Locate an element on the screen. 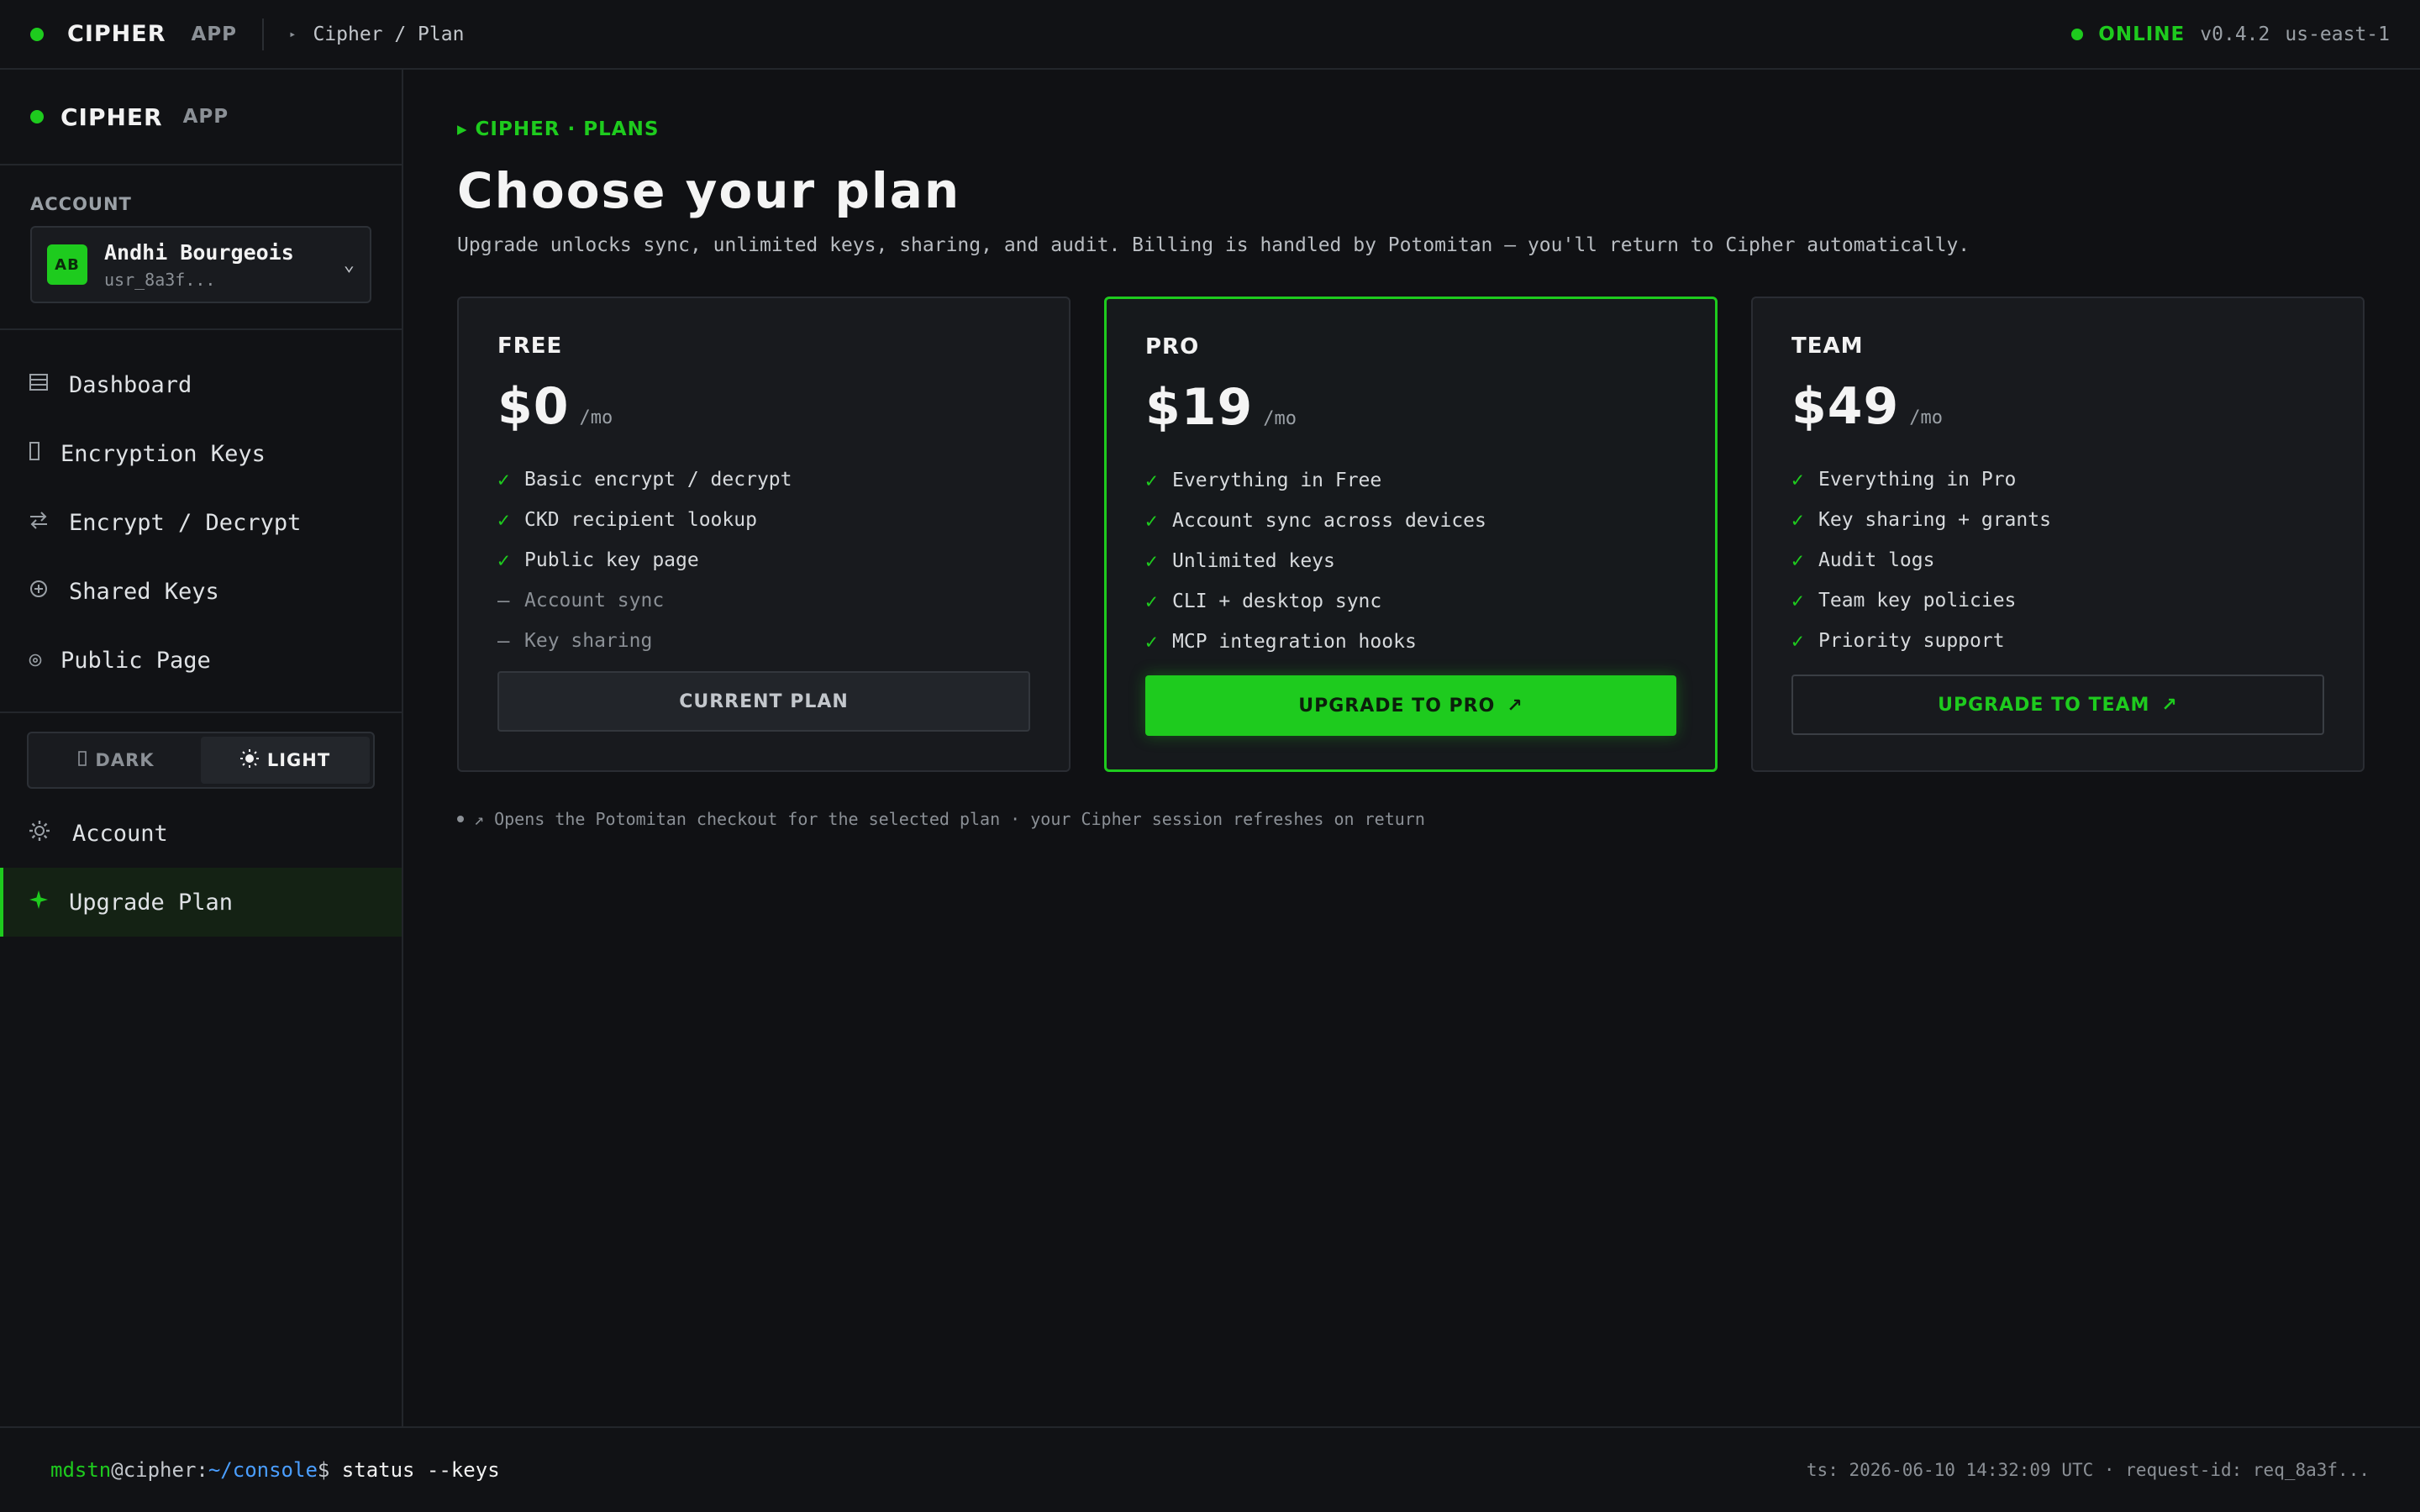  region-label: us-east-1 is located at coordinates (2337, 34).